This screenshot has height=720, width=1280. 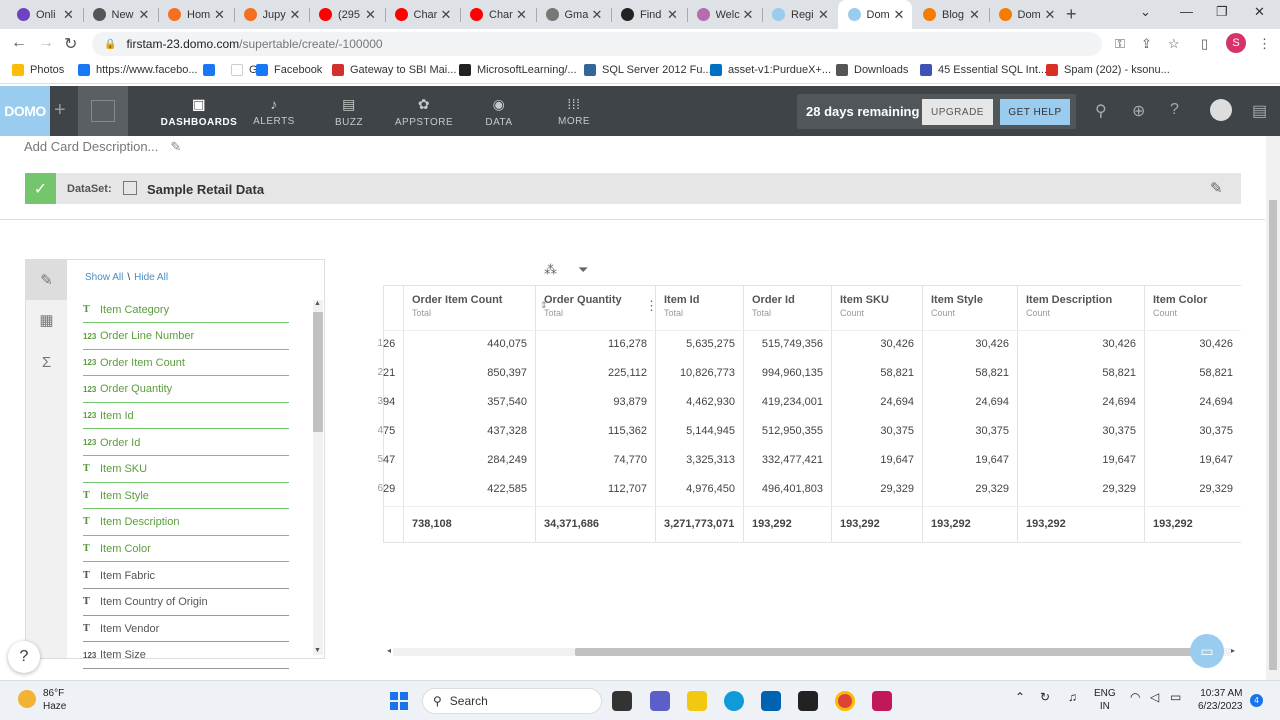 I want to click on wifi-icon: ◠, so click(x=1135, y=697).